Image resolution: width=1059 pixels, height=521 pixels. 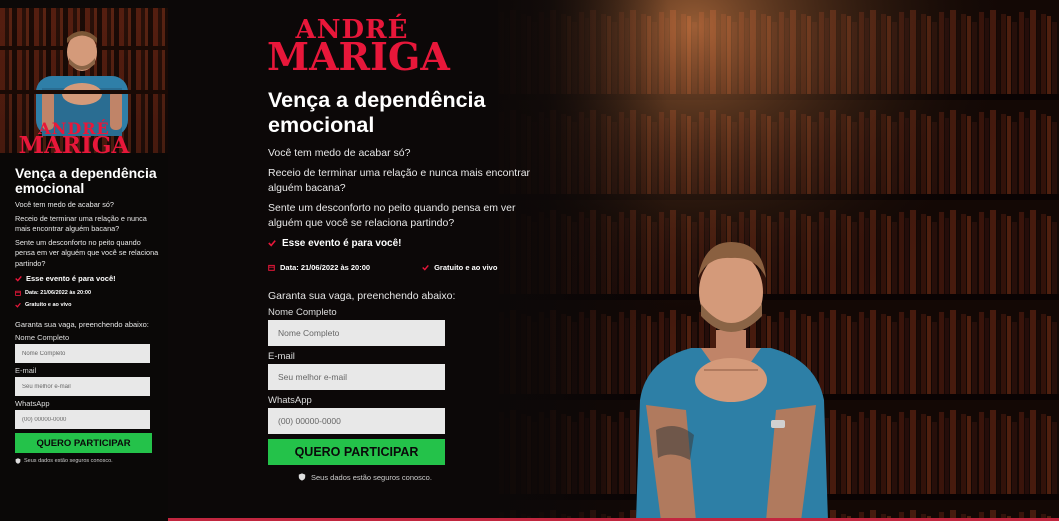 I want to click on mobile-brand-logo: ANDRÉ MARIGA, so click(x=74, y=140).